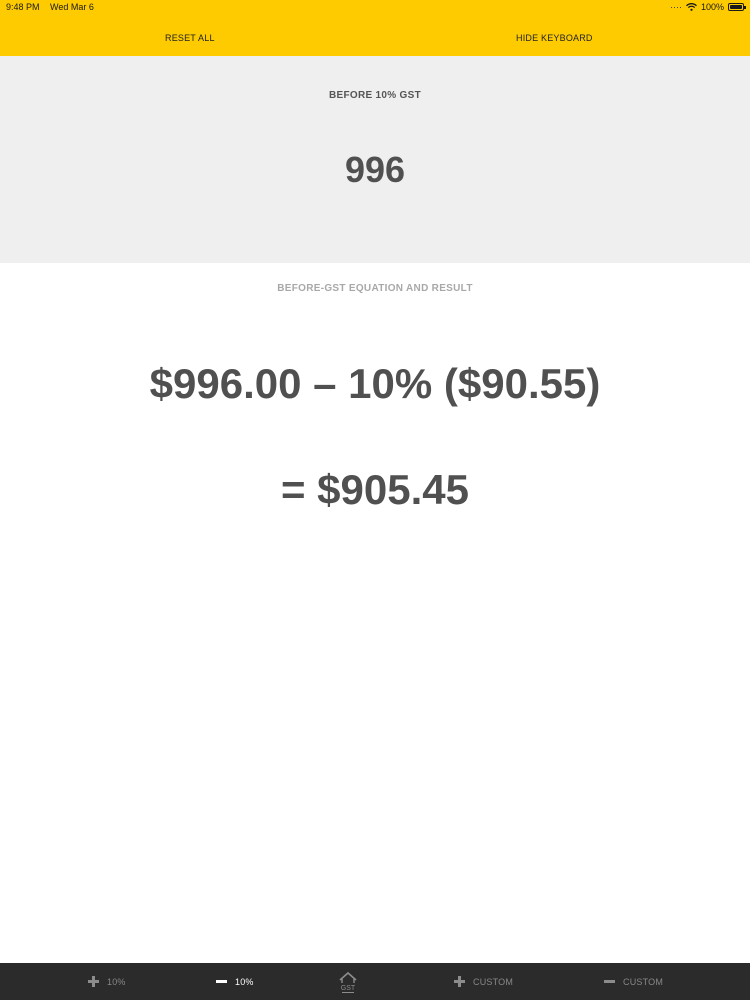 Image resolution: width=750 pixels, height=1000 pixels. I want to click on gst-tab-label: GST, so click(348, 988).